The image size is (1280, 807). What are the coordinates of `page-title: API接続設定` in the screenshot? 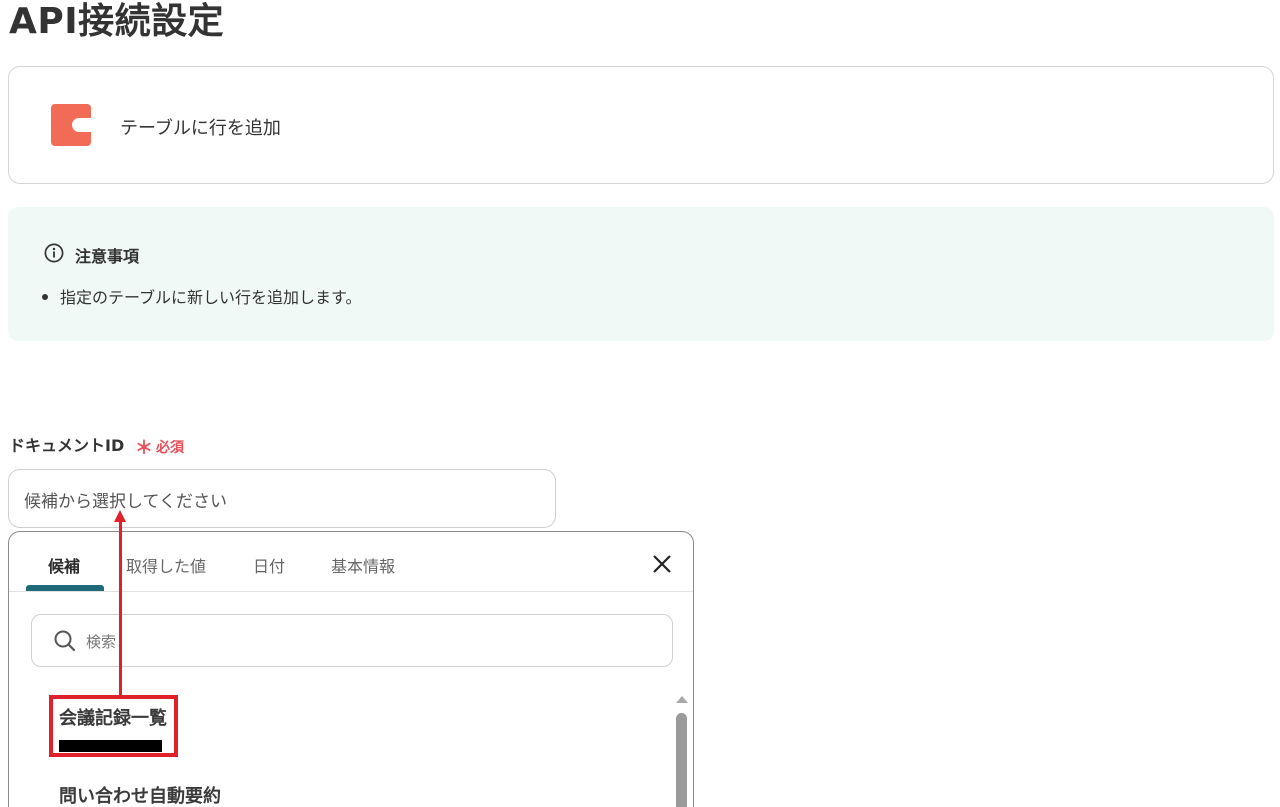 It's located at (117, 21).